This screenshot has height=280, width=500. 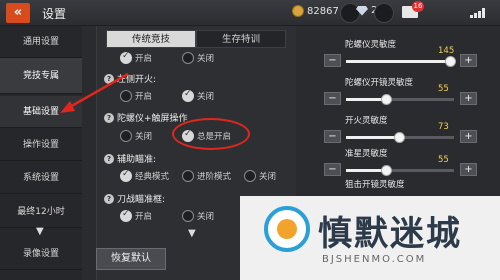 What do you see at coordinates (98, 91) in the screenshot?
I see `arrow-shaft` at bounding box center [98, 91].